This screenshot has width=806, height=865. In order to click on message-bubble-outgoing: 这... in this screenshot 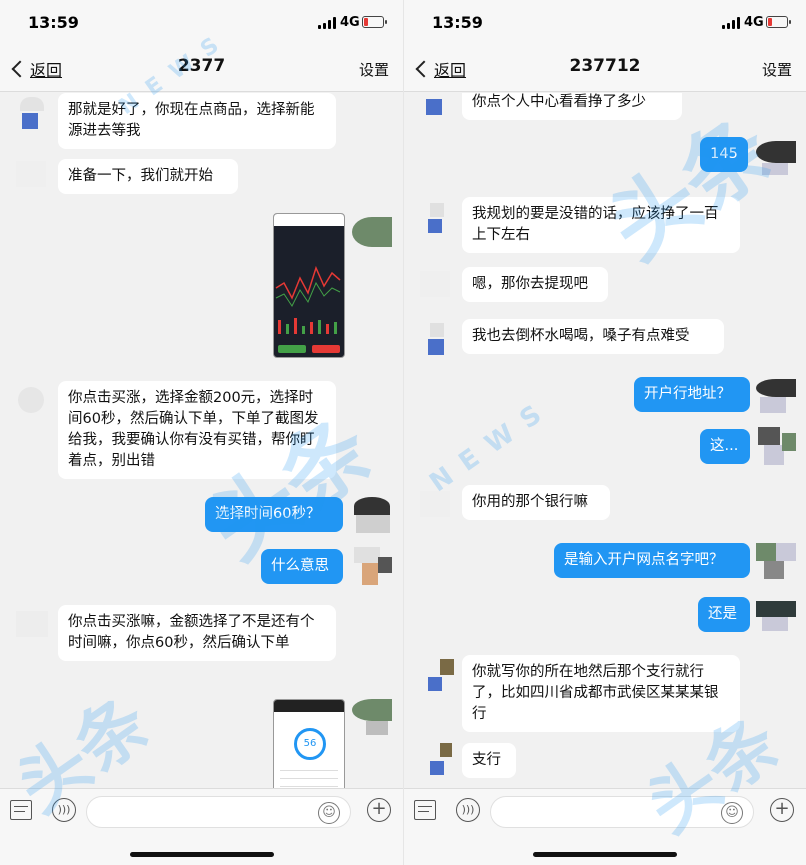, I will do `click(725, 446)`.